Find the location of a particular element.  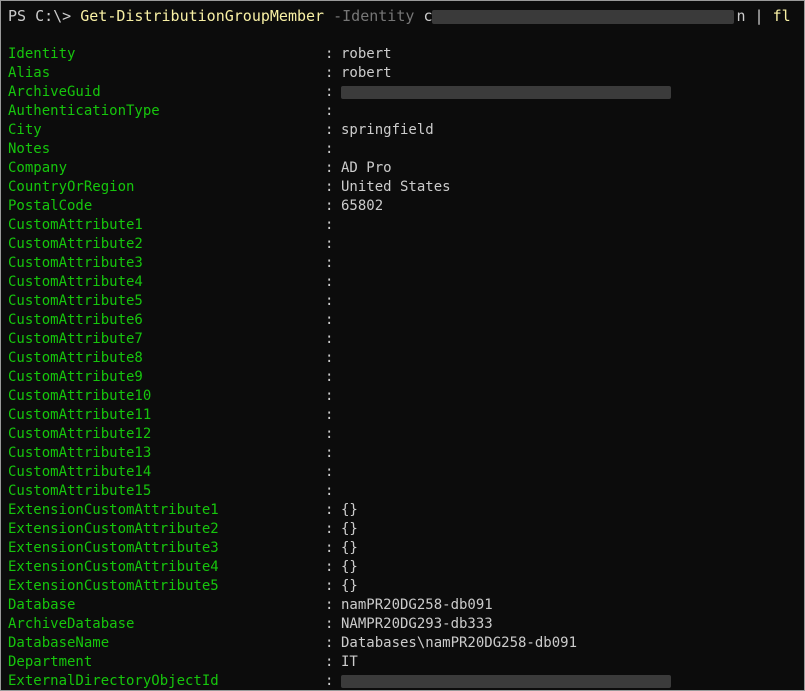

property-name: CustomAttribute4 is located at coordinates (75, 282).